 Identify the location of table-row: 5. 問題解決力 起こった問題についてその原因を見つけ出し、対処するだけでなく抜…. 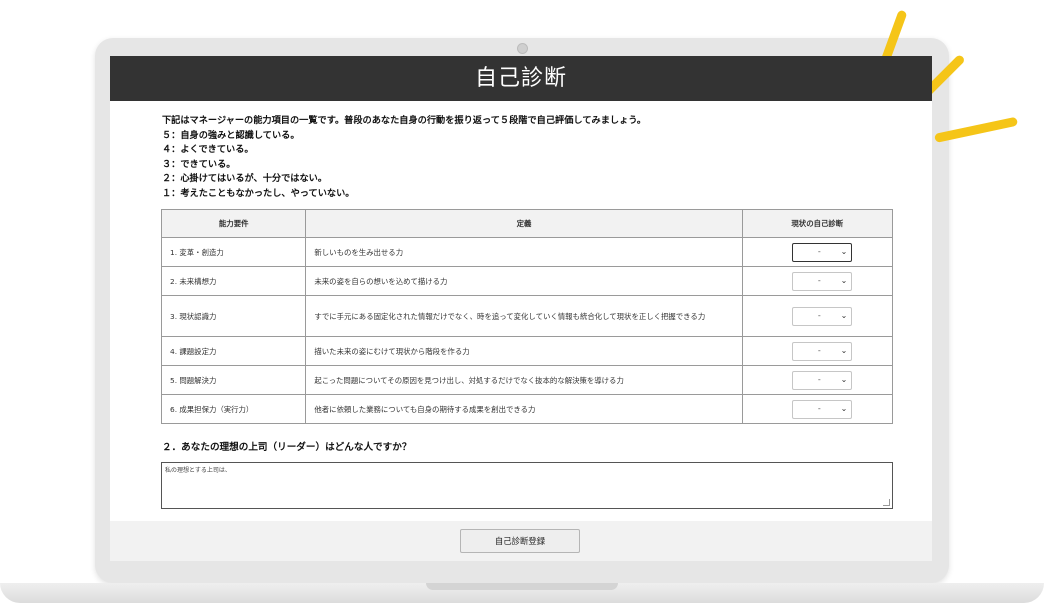
(527, 380).